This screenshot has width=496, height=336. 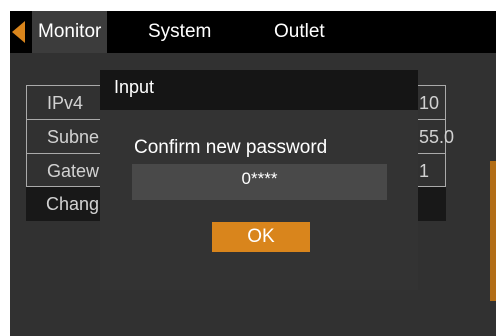 What do you see at coordinates (179, 32) in the screenshot?
I see `tab-system: System` at bounding box center [179, 32].